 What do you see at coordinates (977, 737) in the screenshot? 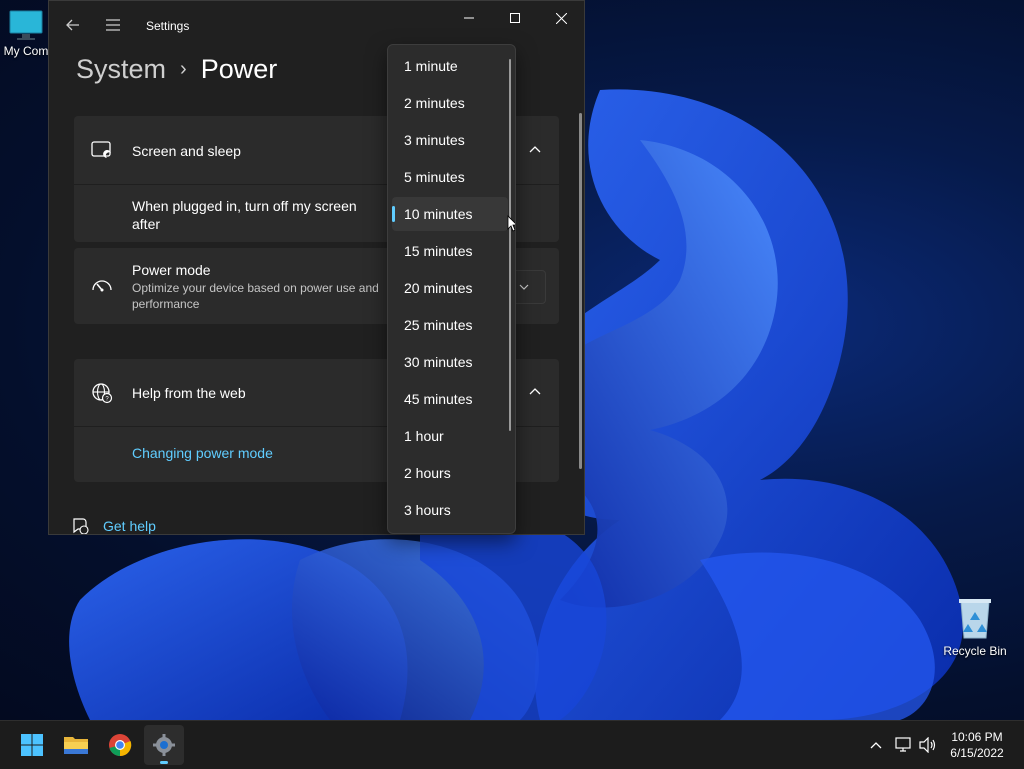
I see `clock-time: 10:06 PM` at bounding box center [977, 737].